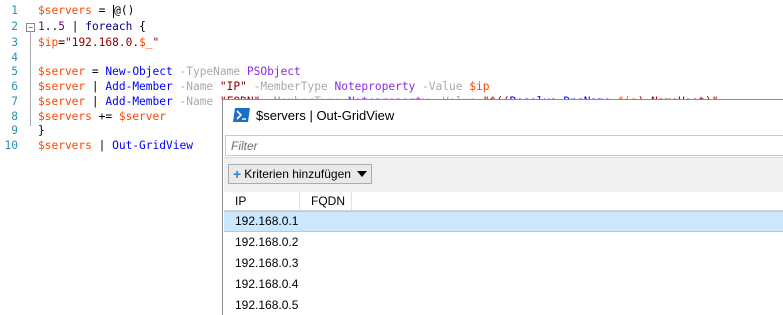  What do you see at coordinates (14, 71) in the screenshot?
I see `line-number: 5` at bounding box center [14, 71].